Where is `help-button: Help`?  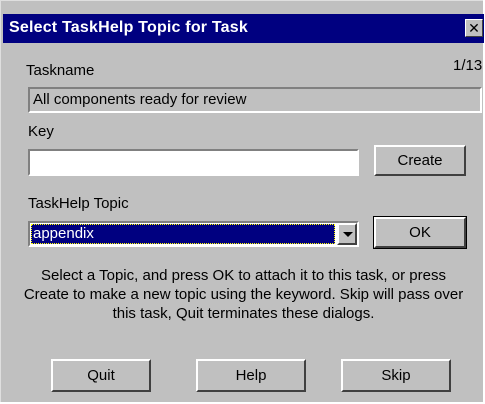
help-button: Help is located at coordinates (251, 375).